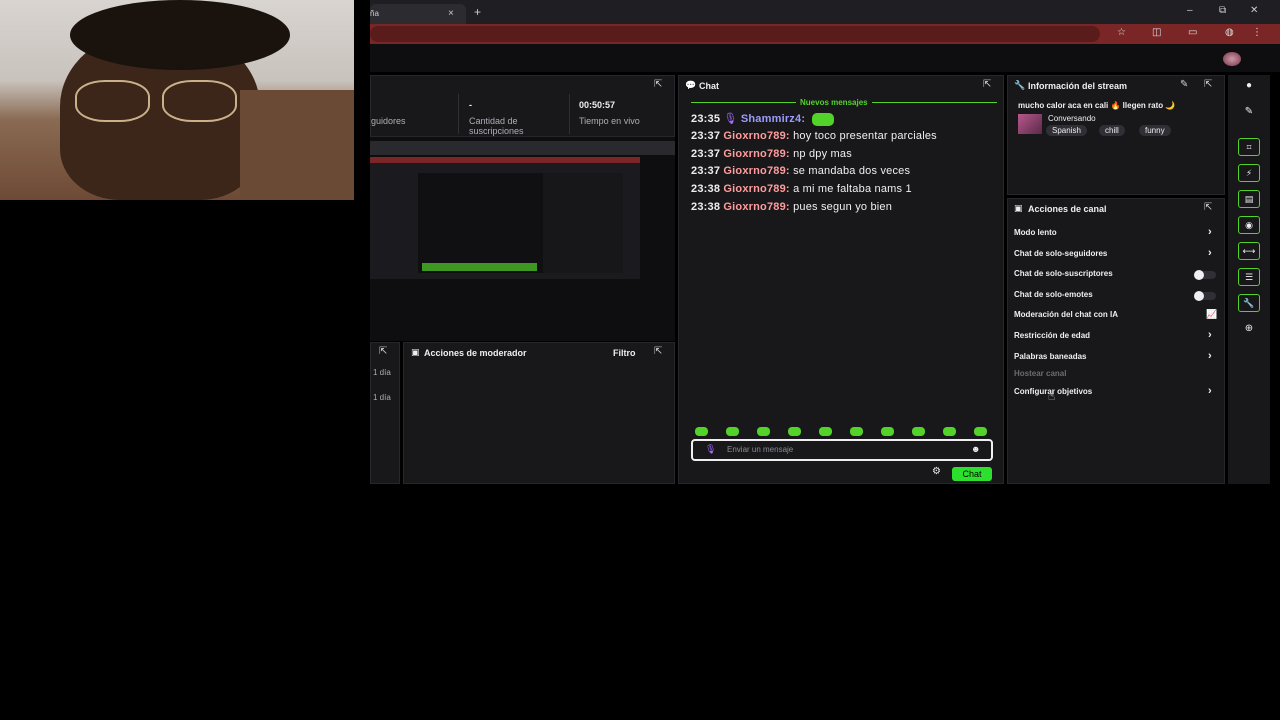 Image resolution: width=1280 pixels, height=720 pixels. What do you see at coordinates (865, 135) in the screenshot?
I see `chat-text: hoy toco presentar parciales` at bounding box center [865, 135].